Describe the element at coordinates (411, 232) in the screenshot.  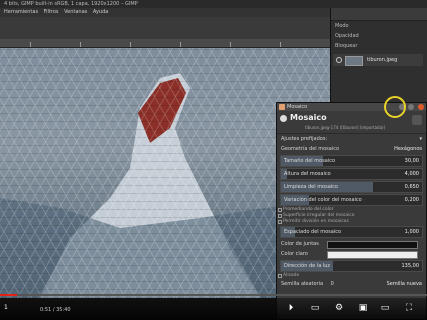
I see `slider-value: 1,000` at that location.